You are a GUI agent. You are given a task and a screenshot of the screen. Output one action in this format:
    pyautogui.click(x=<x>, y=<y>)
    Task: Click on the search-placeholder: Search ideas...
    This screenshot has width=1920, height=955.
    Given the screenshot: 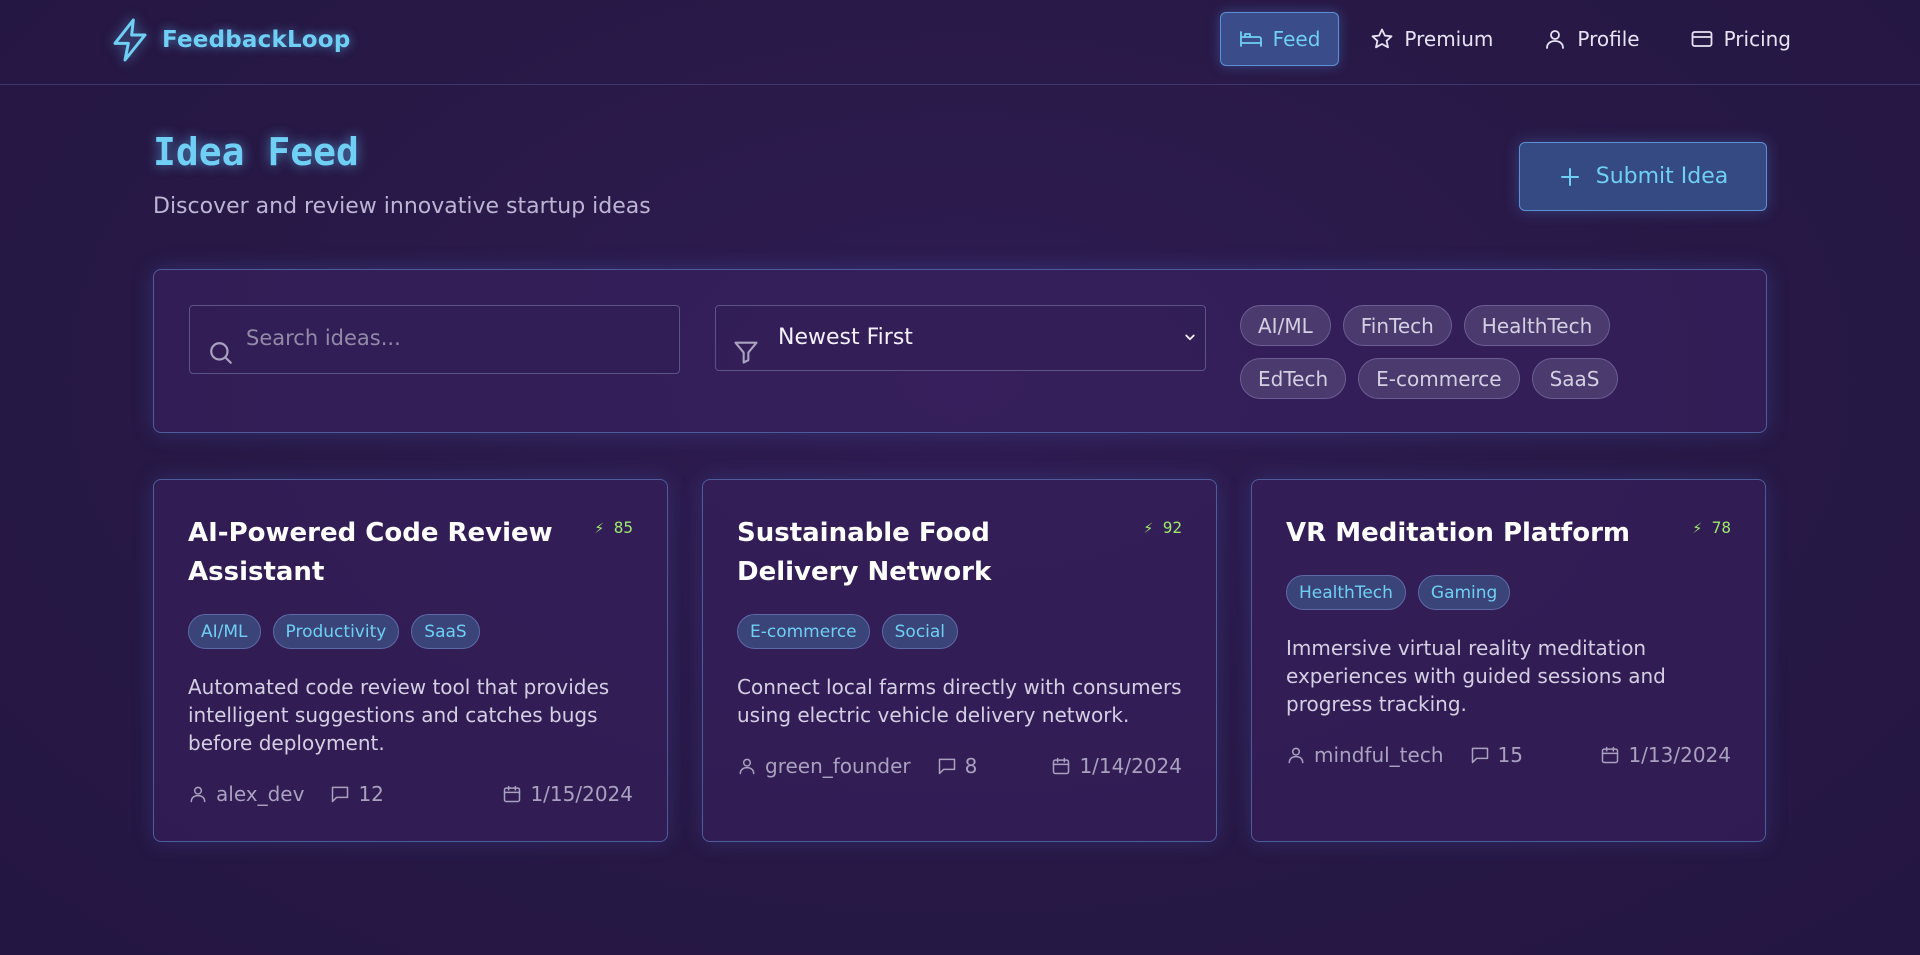 What is the action you would take?
    pyautogui.click(x=323, y=338)
    